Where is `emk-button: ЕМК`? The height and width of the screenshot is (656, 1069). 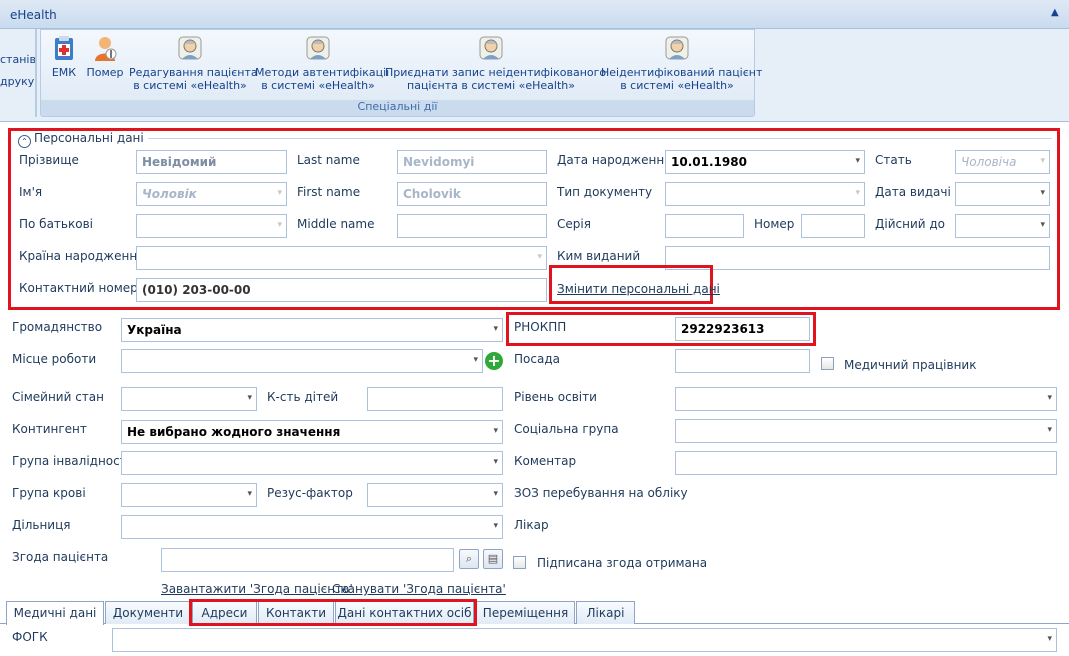 emk-button: ЕМК is located at coordinates (64, 56).